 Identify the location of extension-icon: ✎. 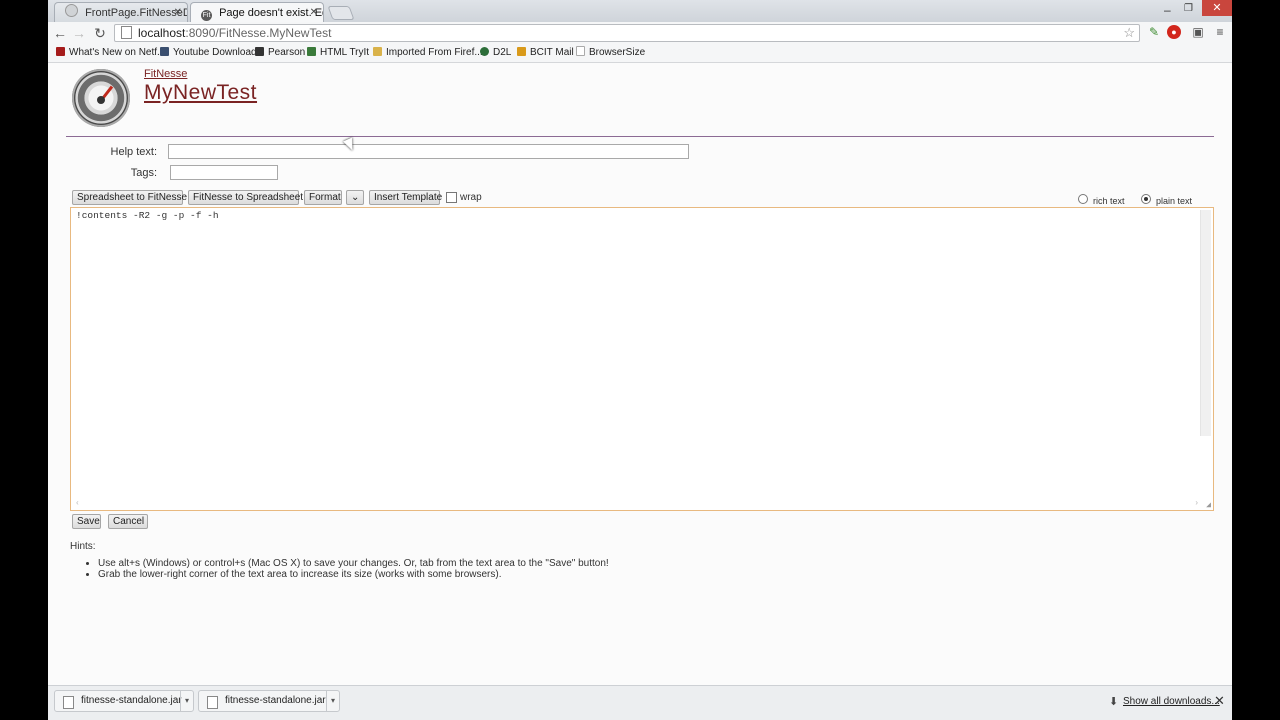
(1154, 32).